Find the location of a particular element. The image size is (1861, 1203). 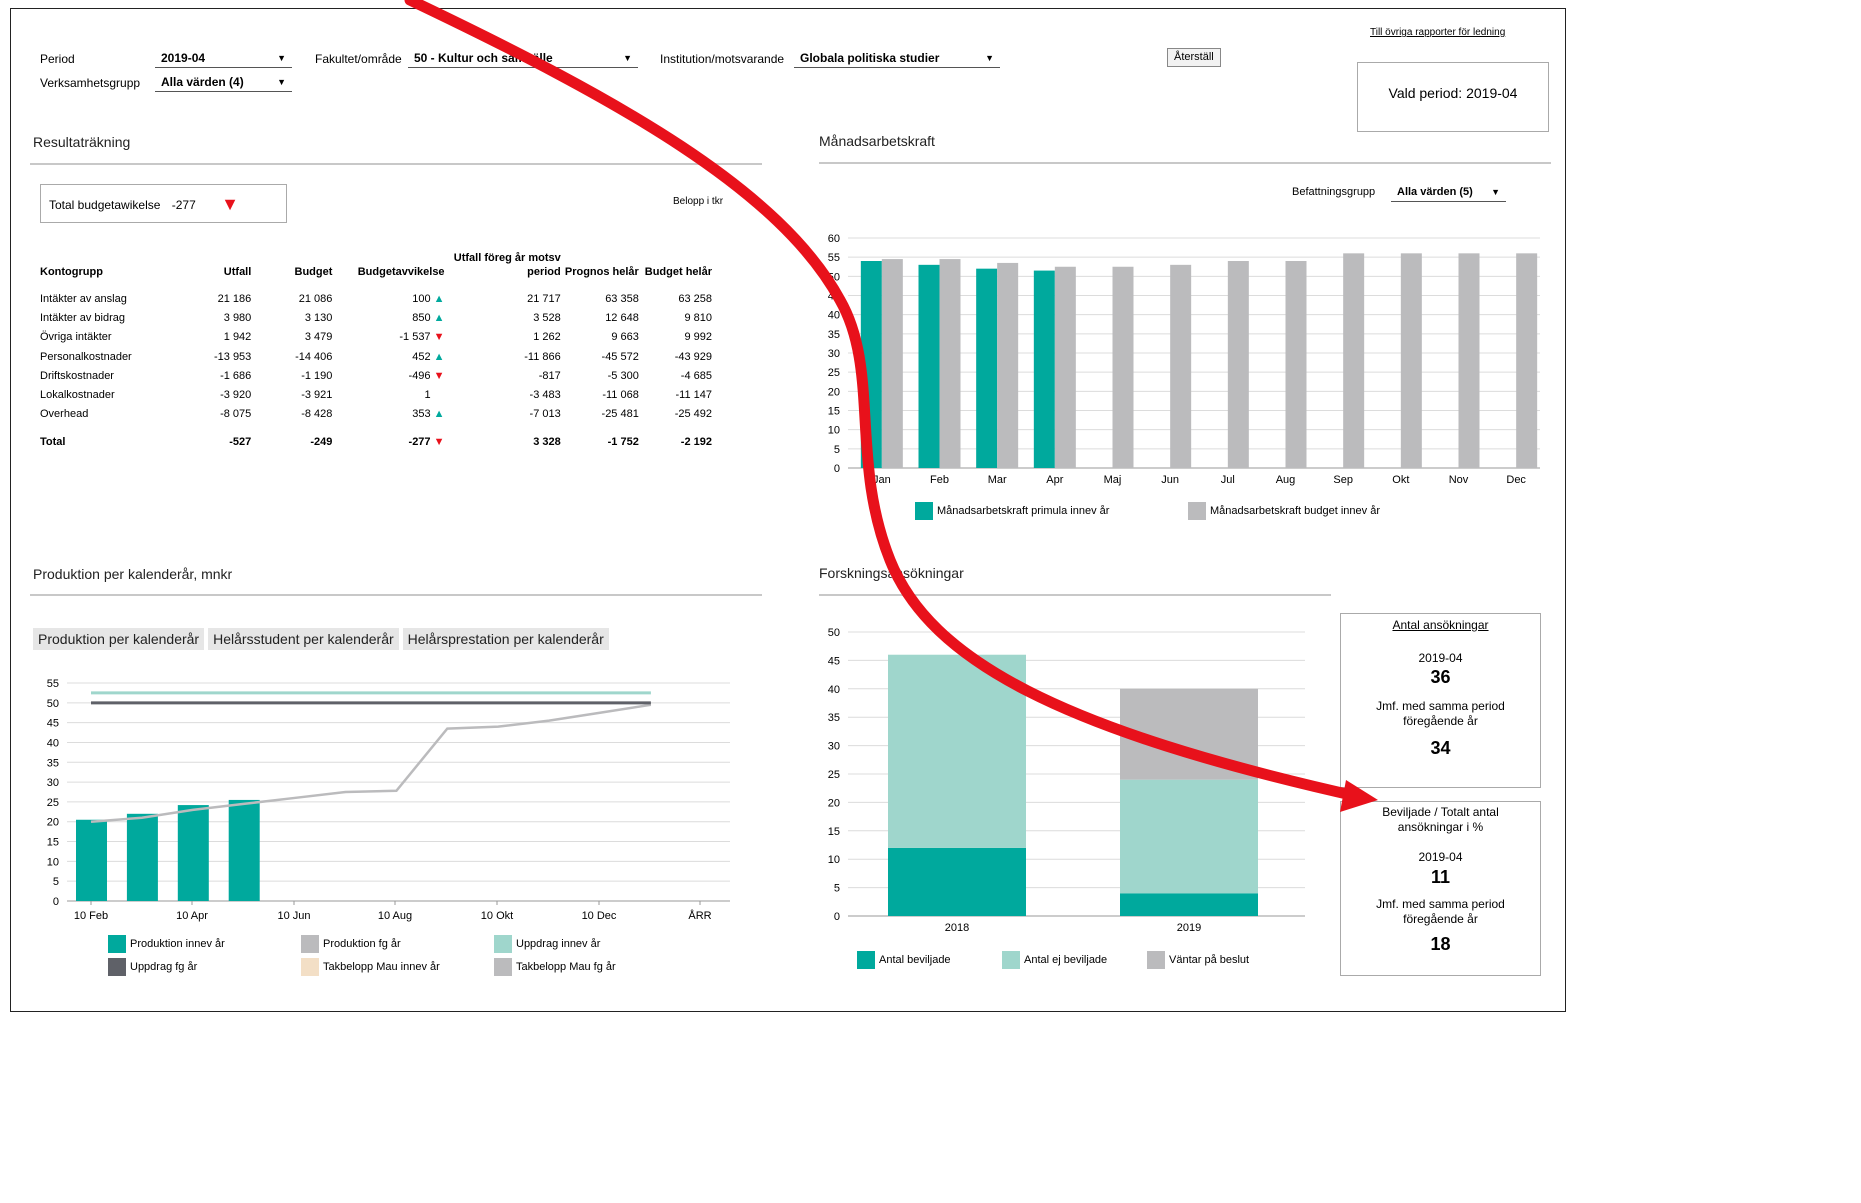

verksamhet-select-value: Alla värden (4) is located at coordinates (202, 82).